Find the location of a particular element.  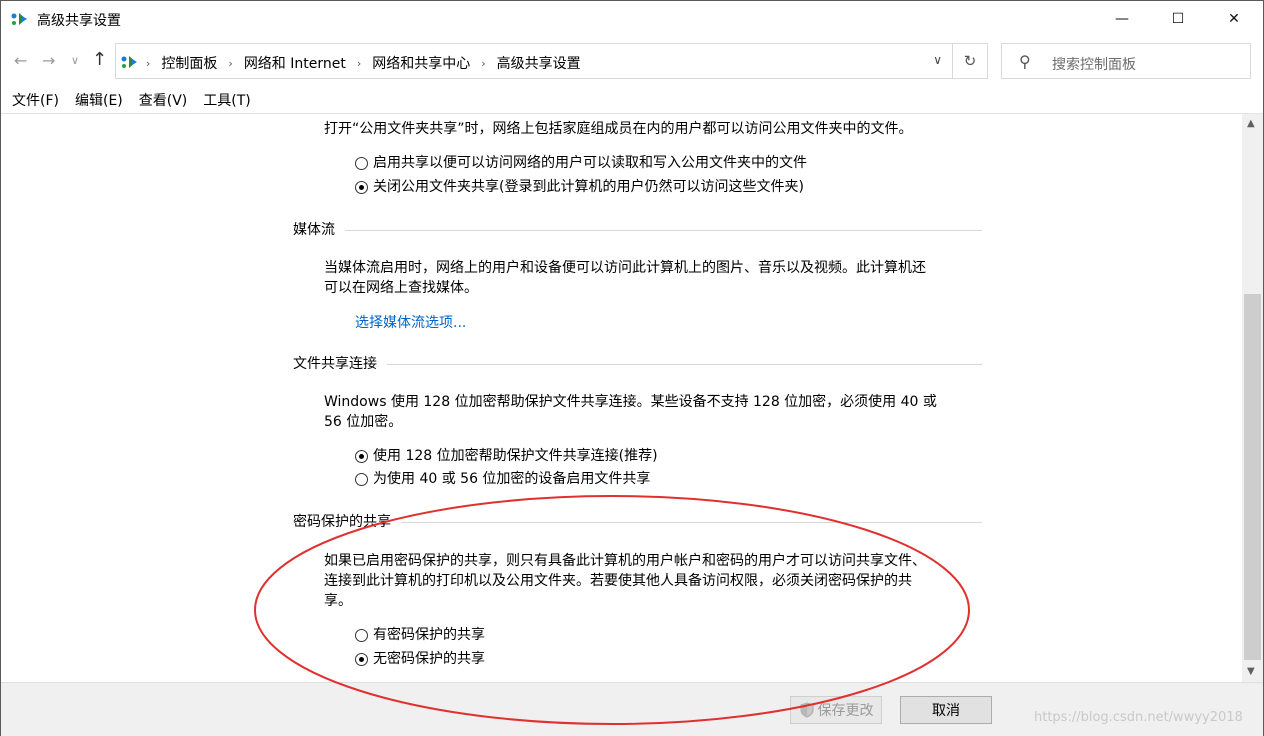

search-box: ⚲ 搜索控制面板 is located at coordinates (1126, 61).